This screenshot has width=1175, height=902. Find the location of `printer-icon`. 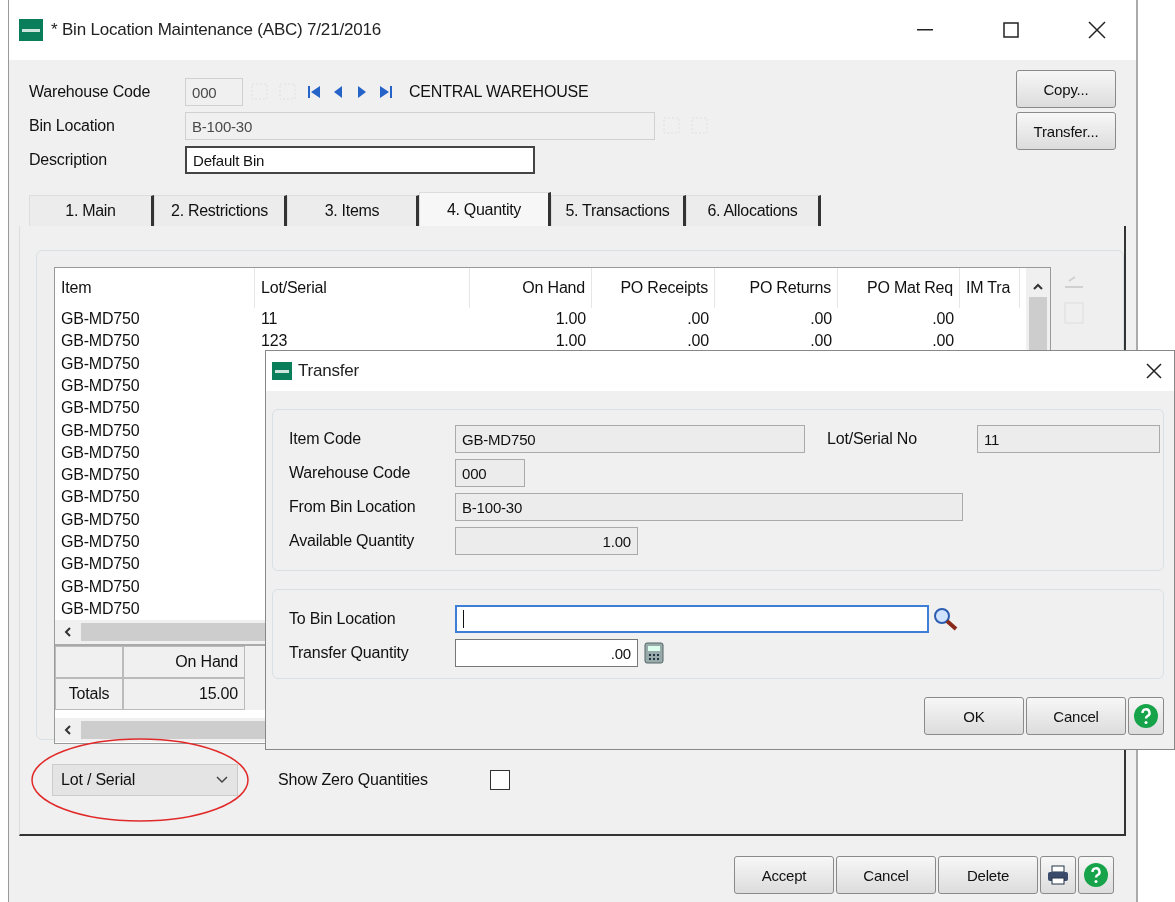

printer-icon is located at coordinates (1058, 875).